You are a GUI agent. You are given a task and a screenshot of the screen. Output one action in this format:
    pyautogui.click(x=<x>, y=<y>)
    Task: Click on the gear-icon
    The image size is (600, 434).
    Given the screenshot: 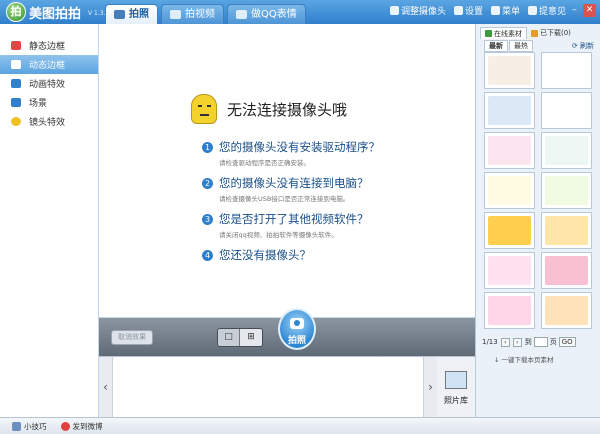 What is the action you would take?
    pyautogui.click(x=458, y=10)
    